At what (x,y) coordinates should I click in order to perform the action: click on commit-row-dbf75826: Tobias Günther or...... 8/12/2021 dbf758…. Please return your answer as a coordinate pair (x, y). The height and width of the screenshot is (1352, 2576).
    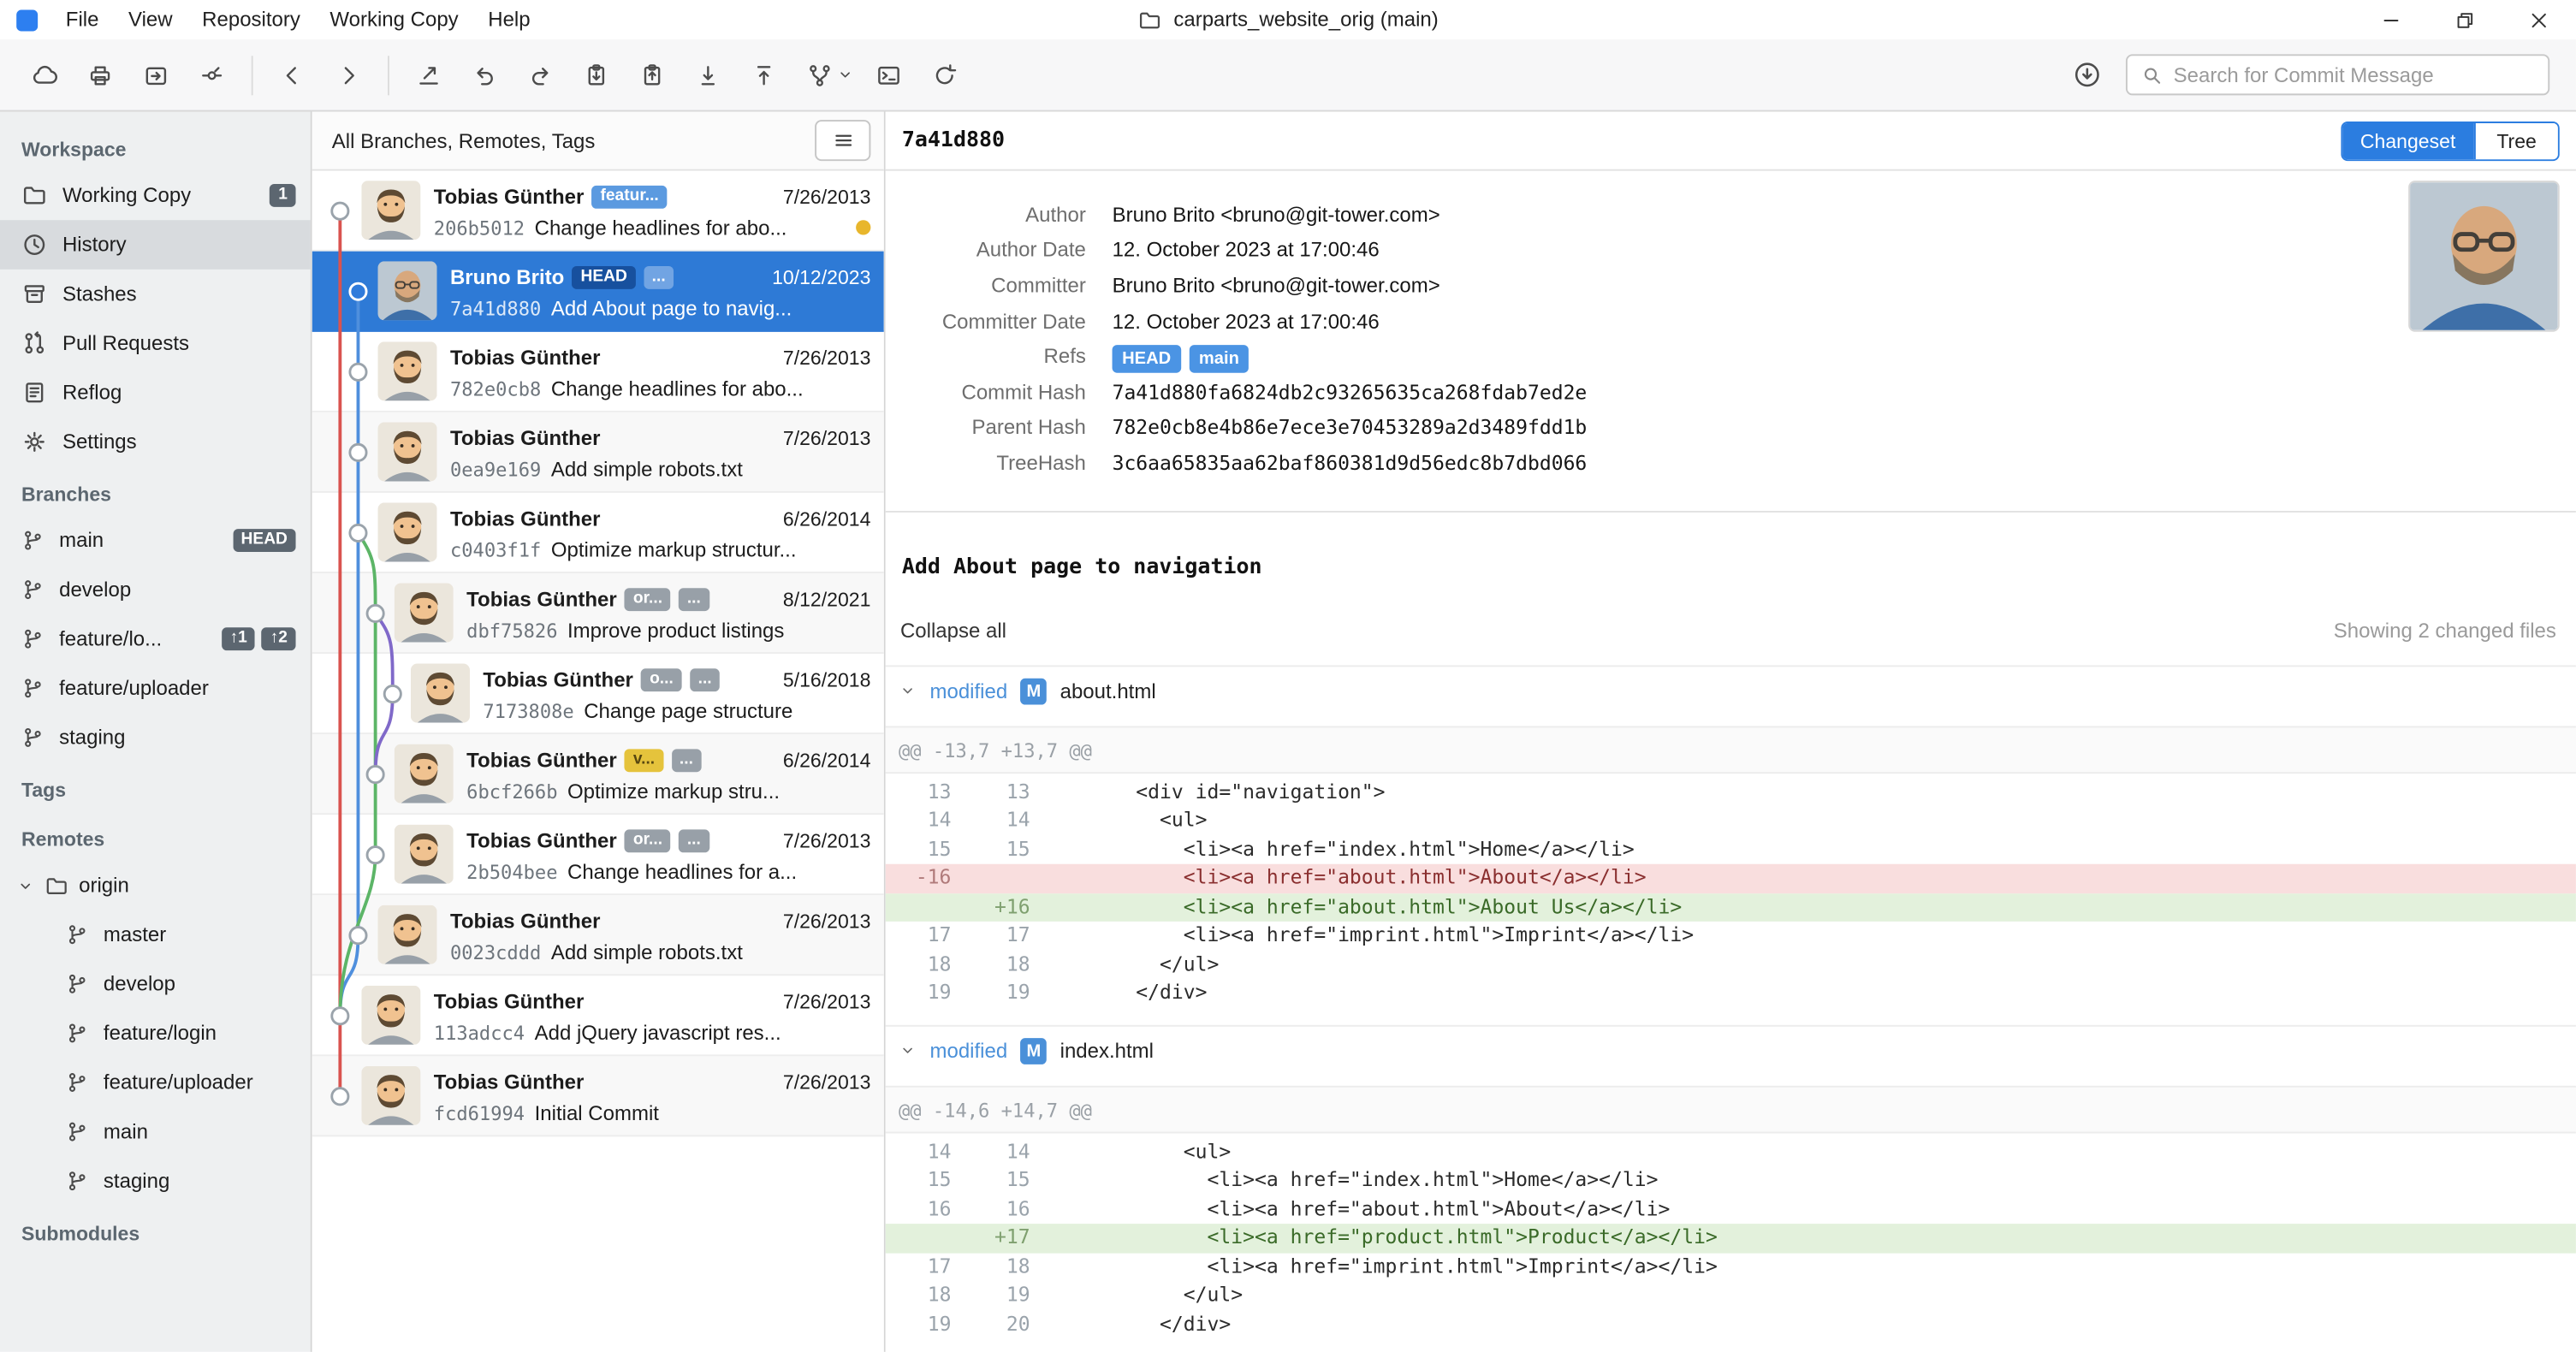
    Looking at the image, I should click on (598, 613).